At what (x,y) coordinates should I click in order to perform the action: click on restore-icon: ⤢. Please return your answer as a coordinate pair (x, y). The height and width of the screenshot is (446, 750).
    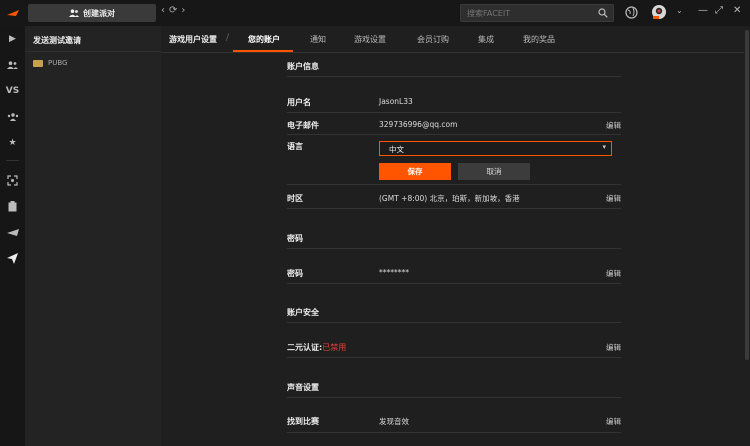
    Looking at the image, I should click on (719, 10).